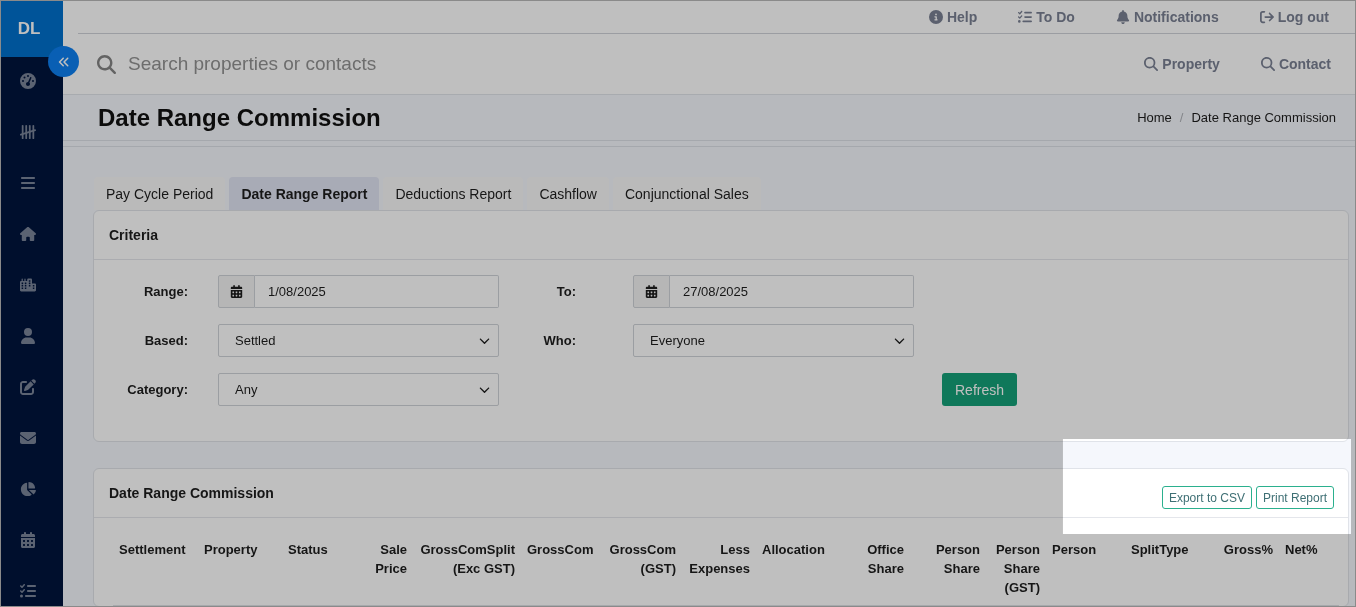  Describe the element at coordinates (642, 562) in the screenshot. I see `column-header: GrossCom (GST)` at that location.